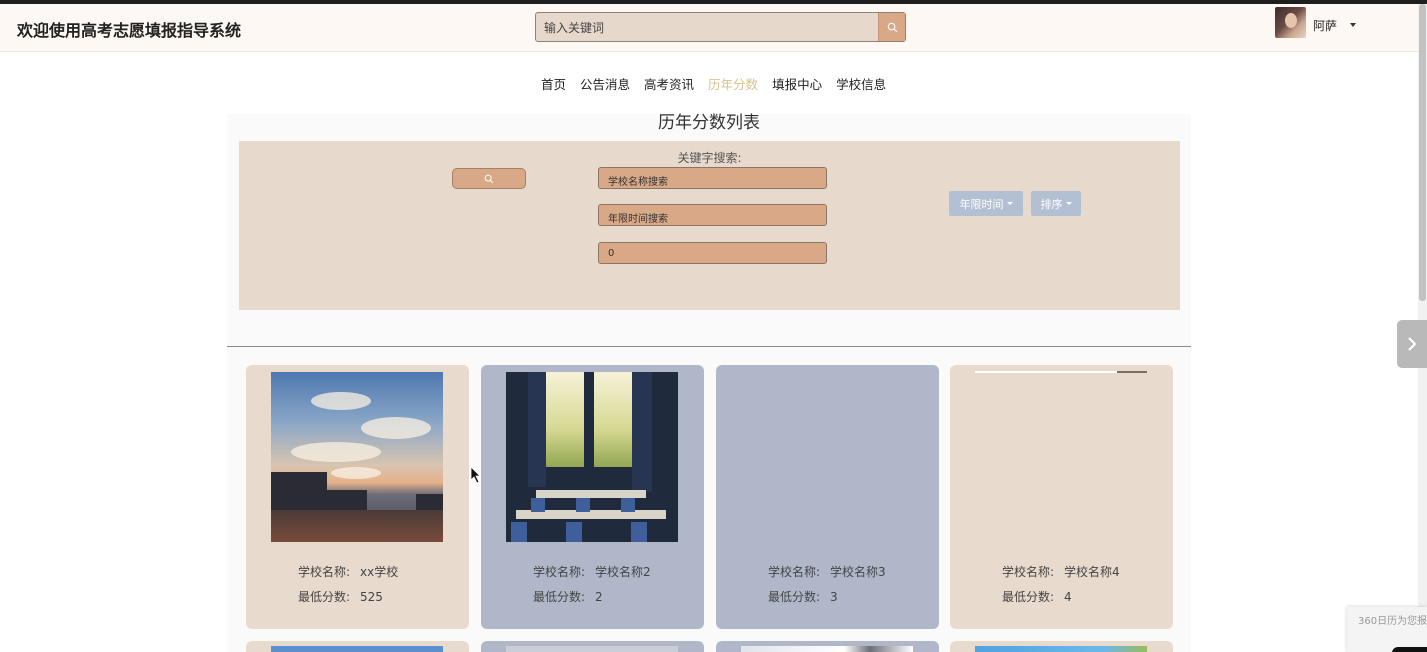 The image size is (1427, 652). What do you see at coordinates (1422, 152) in the screenshot?
I see `scrollbar-thumb` at bounding box center [1422, 152].